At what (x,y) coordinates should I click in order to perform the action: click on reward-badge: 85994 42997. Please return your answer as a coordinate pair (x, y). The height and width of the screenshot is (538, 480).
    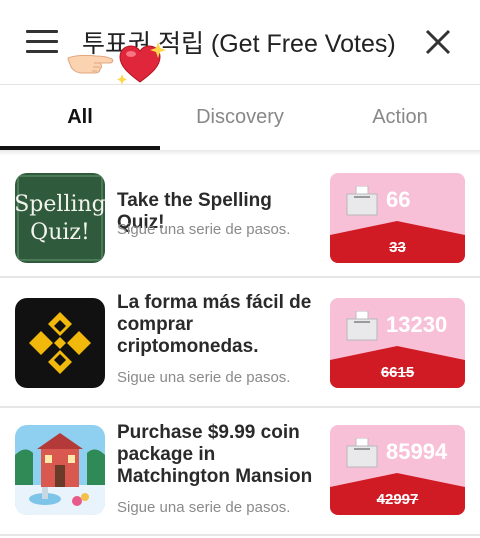
    Looking at the image, I should click on (397, 470).